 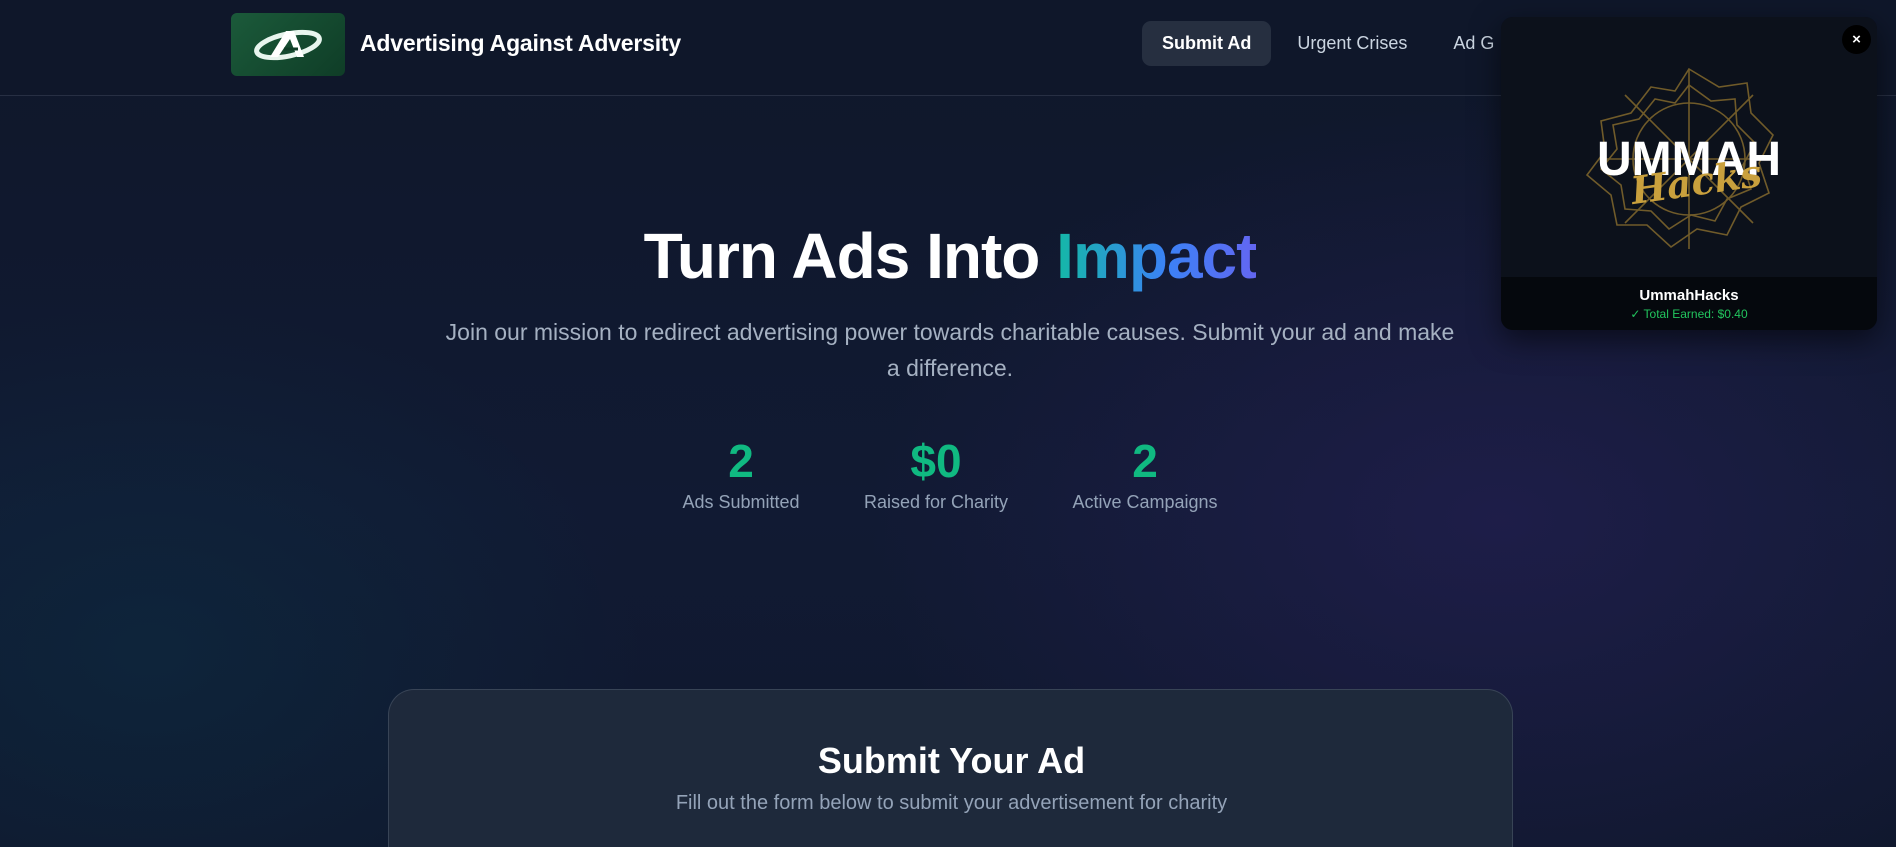 I want to click on main-nav: Submit Ad Urgent Crises Ad G, so click(x=1328, y=43).